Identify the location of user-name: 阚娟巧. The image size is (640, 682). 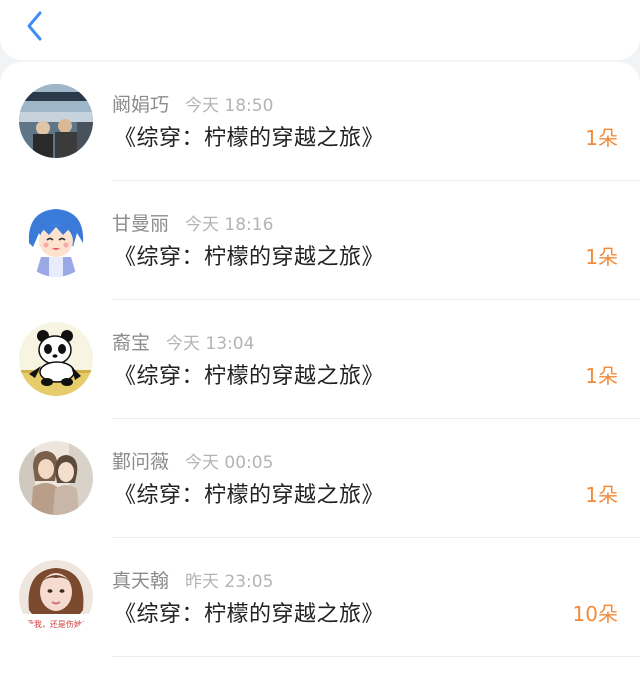
(141, 104).